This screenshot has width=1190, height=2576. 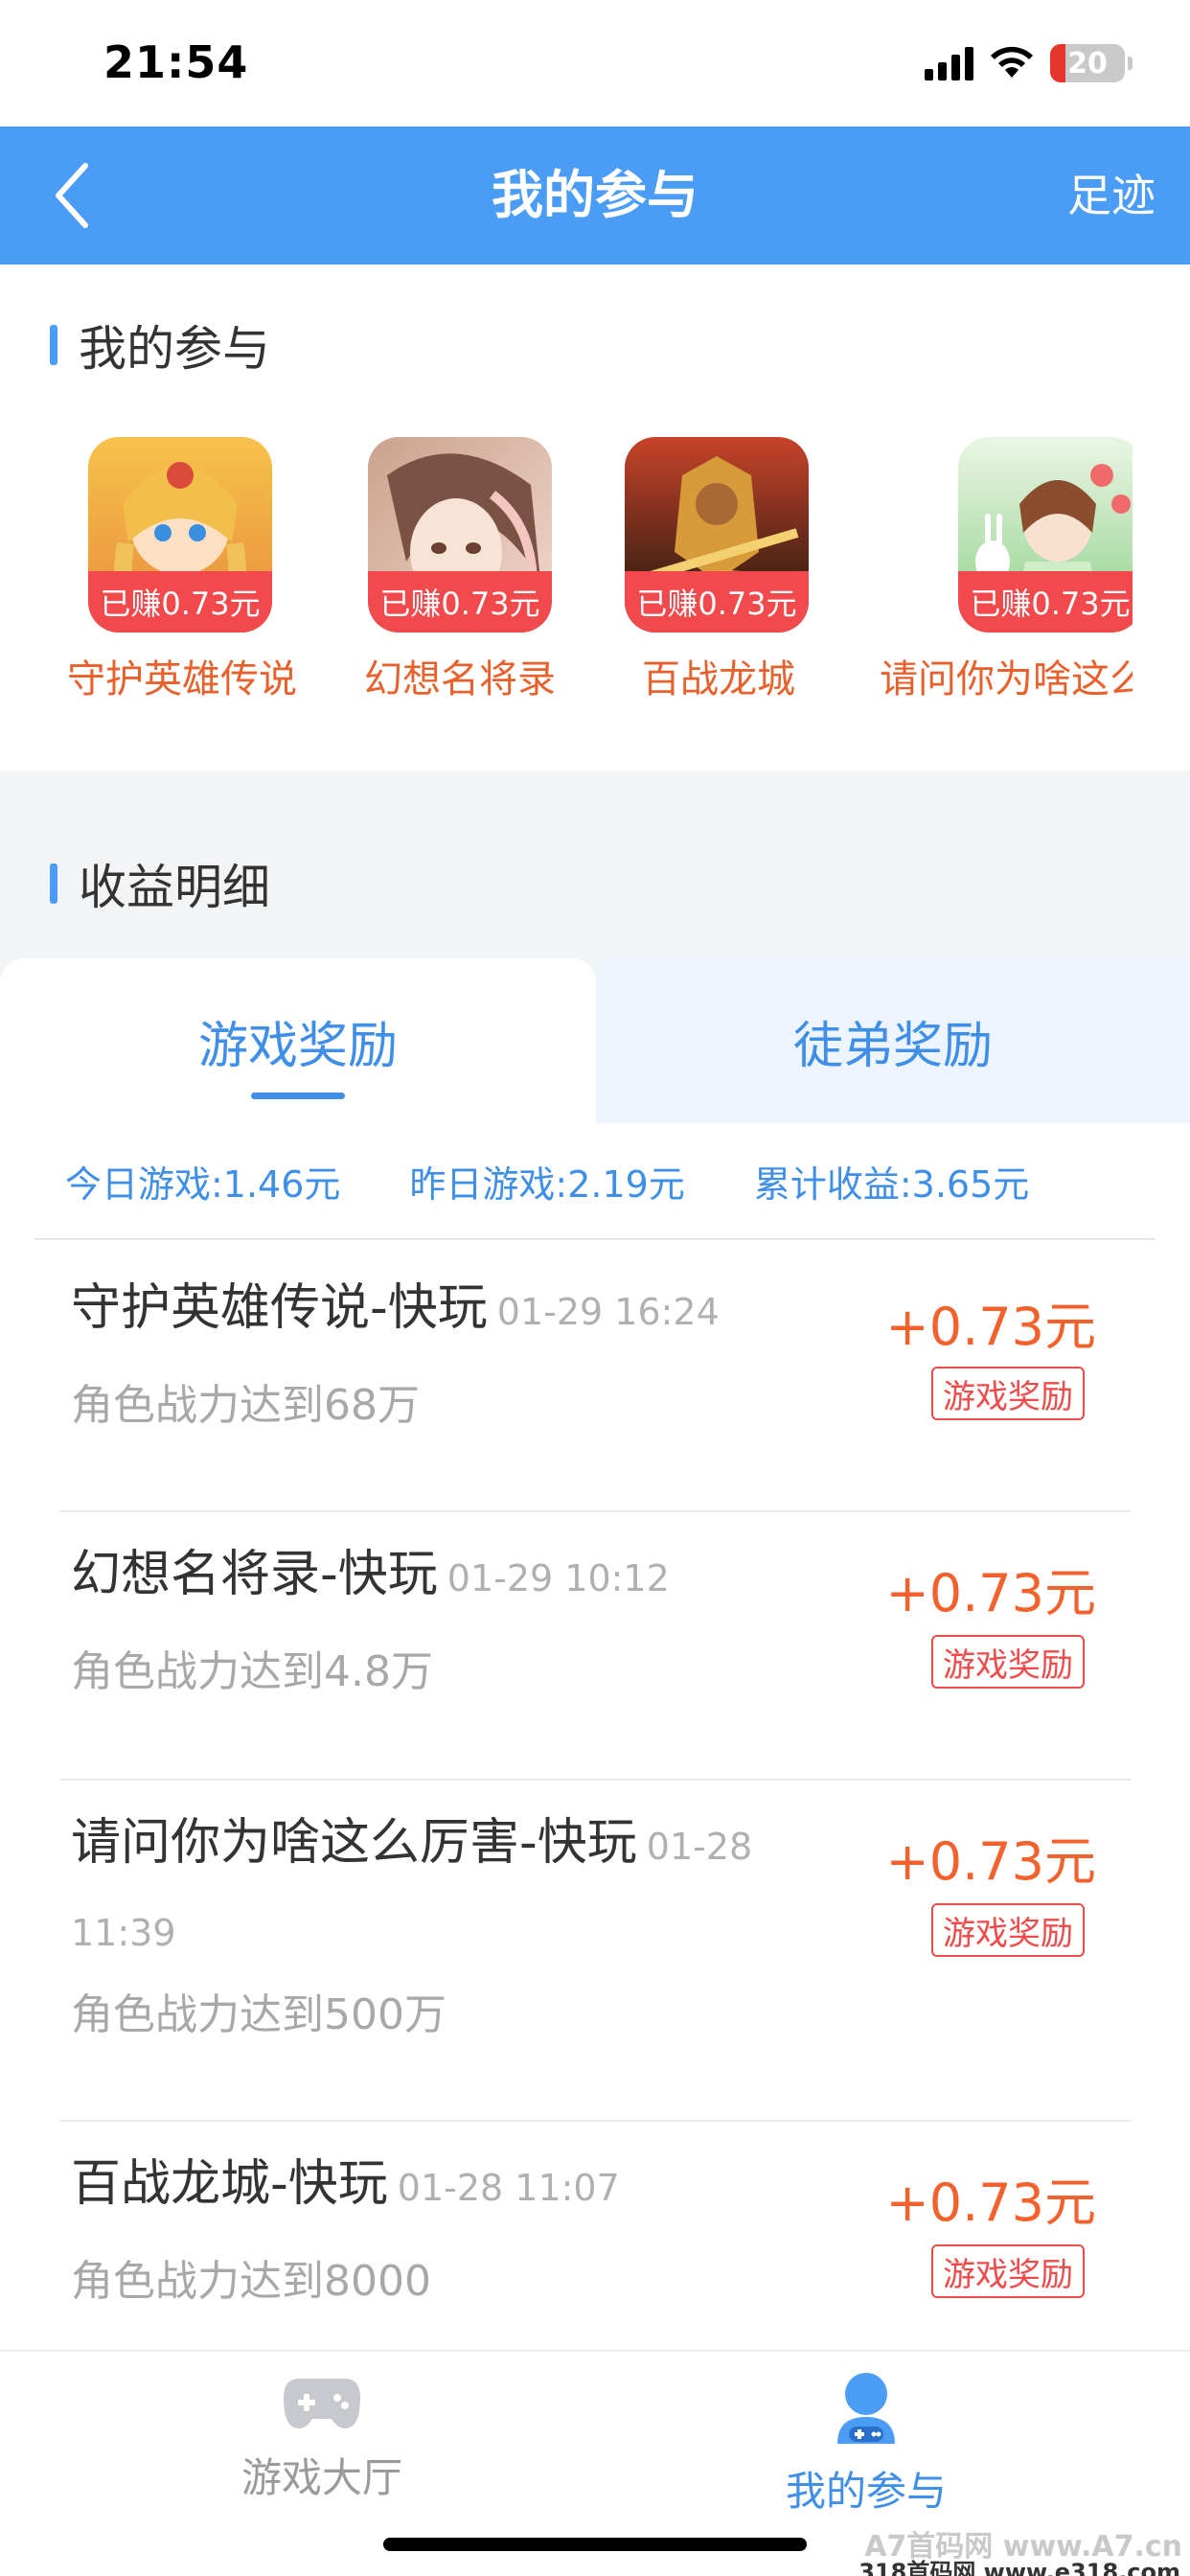 I want to click on today-earnings: 今日游戏:1.46元, so click(x=203, y=1184).